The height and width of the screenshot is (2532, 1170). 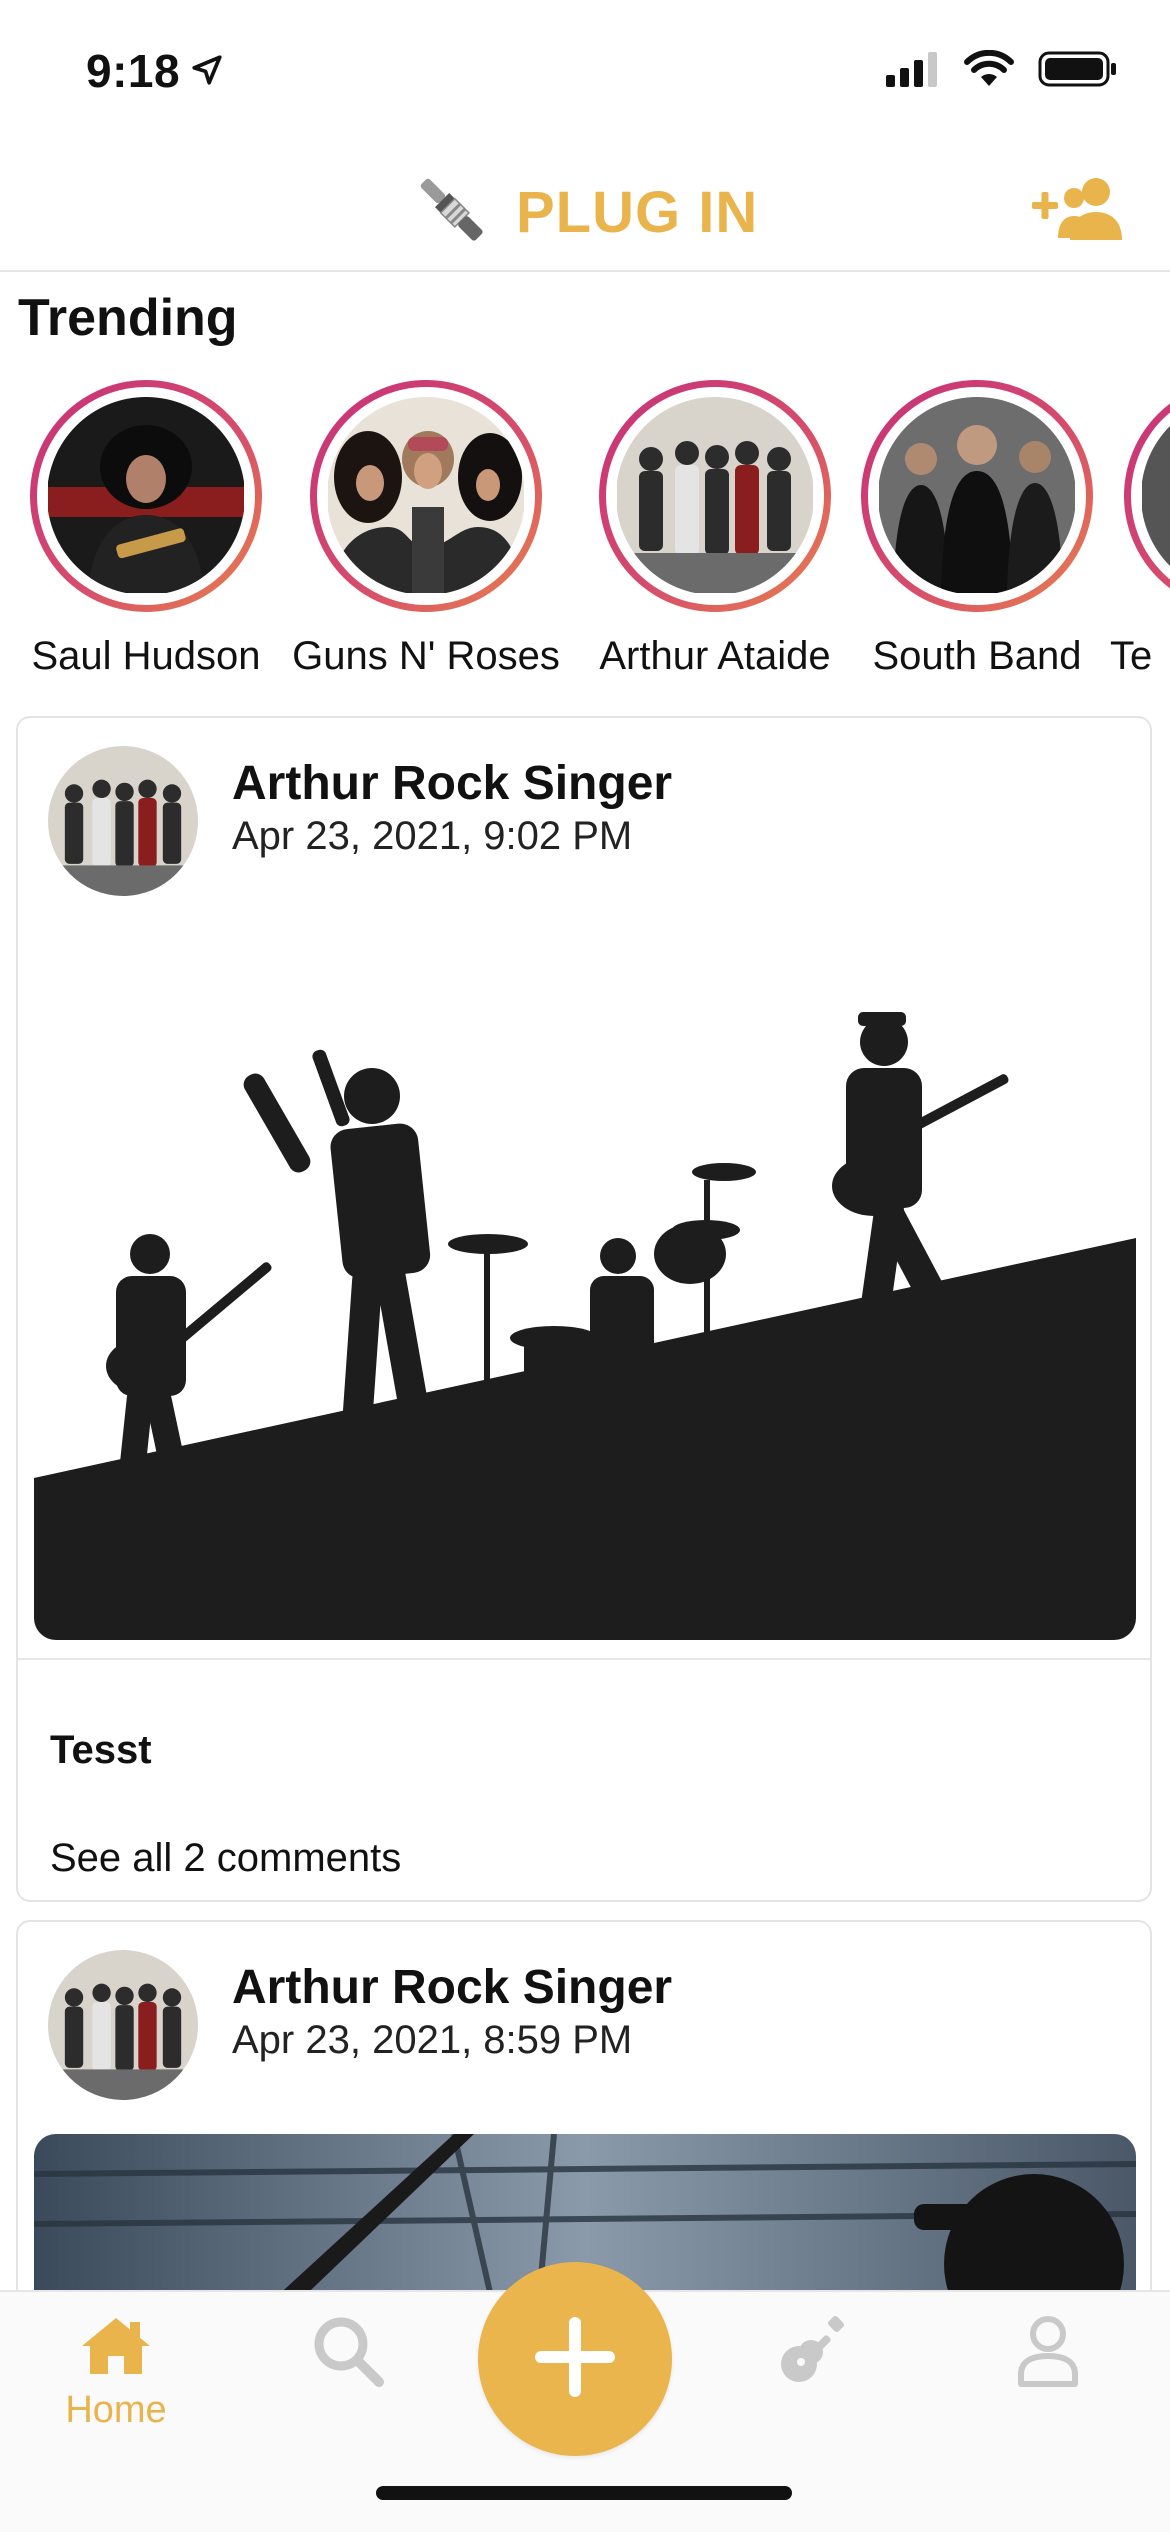 I want to click on app-header: PLUG IN, so click(x=585, y=211).